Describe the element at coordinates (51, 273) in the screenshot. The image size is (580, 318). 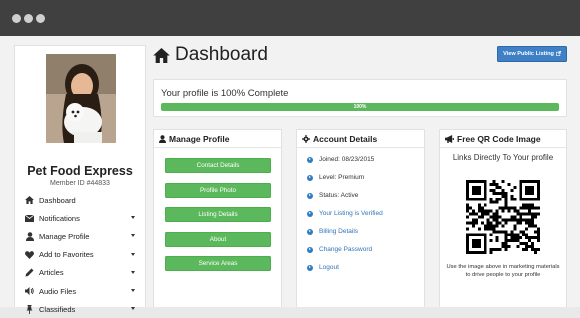
I see `sidebar-item-label: Articles` at that location.